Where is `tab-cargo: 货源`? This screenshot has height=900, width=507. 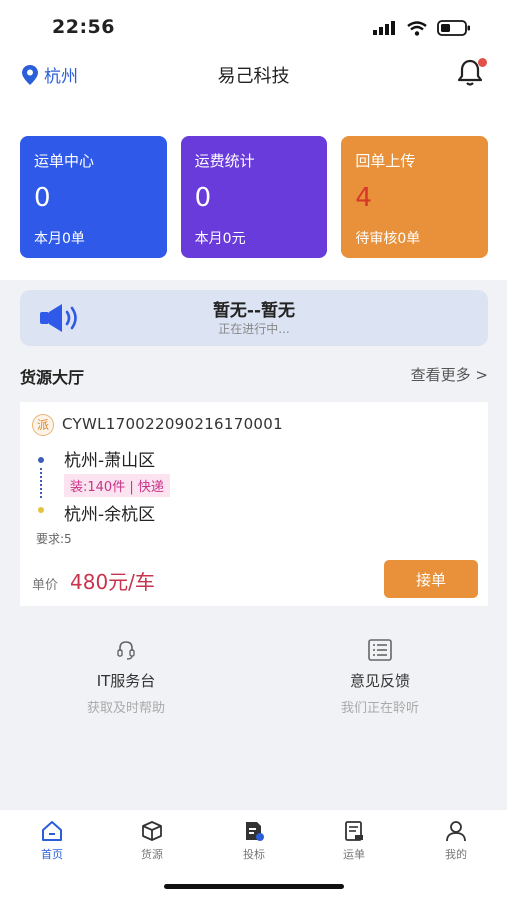 tab-cargo: 货源 is located at coordinates (152, 840).